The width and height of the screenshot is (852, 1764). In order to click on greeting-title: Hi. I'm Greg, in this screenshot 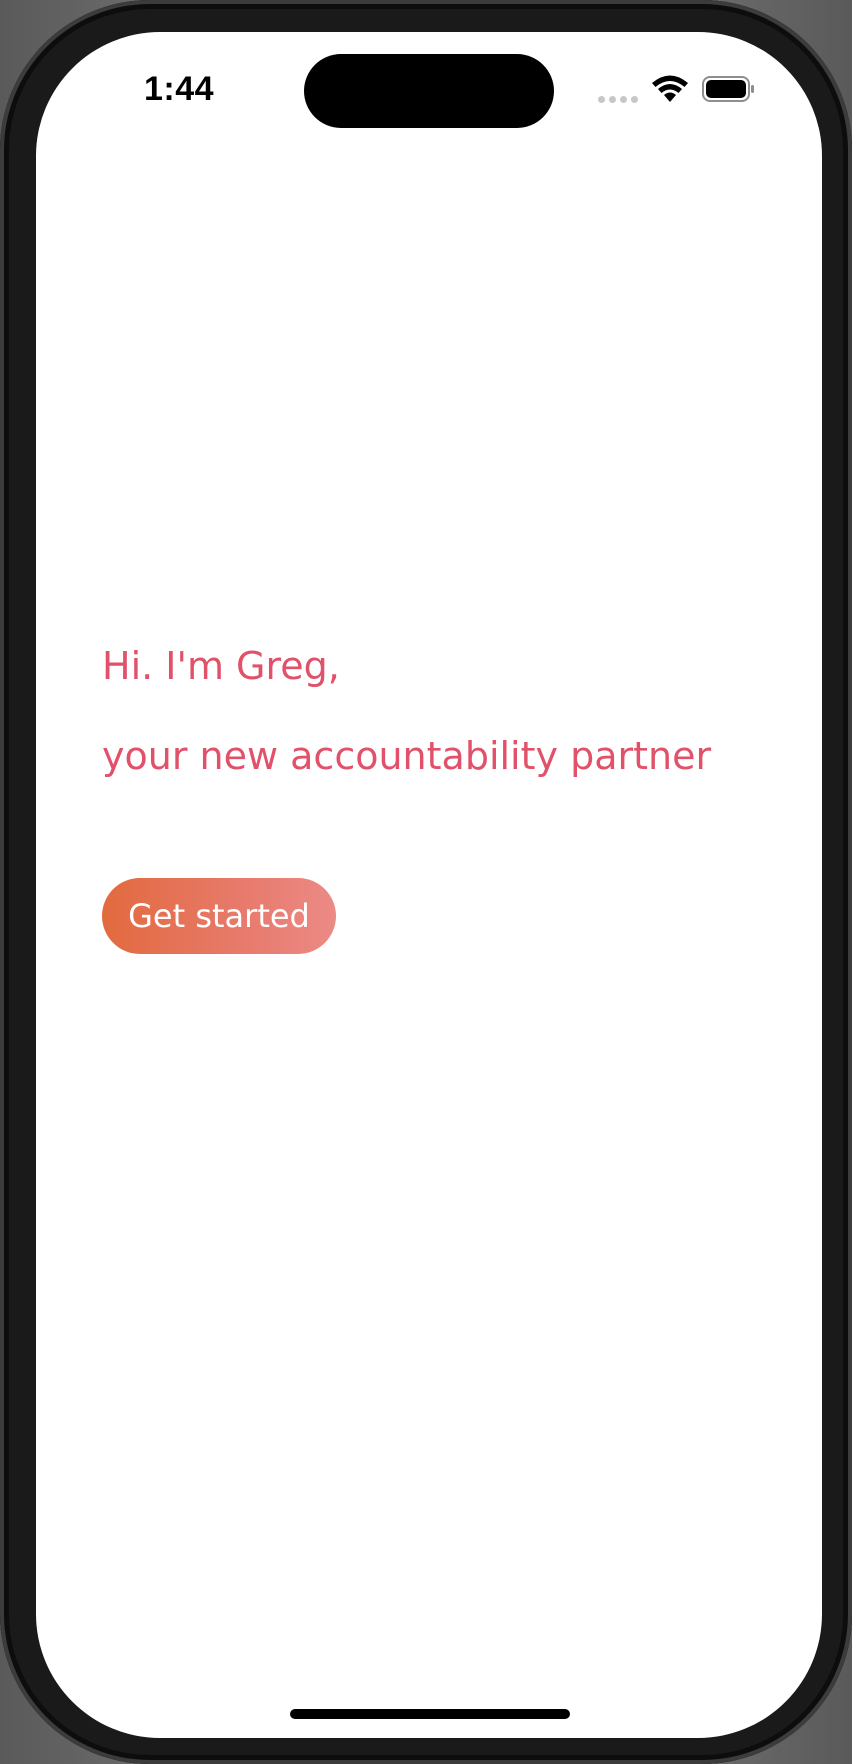, I will do `click(221, 666)`.